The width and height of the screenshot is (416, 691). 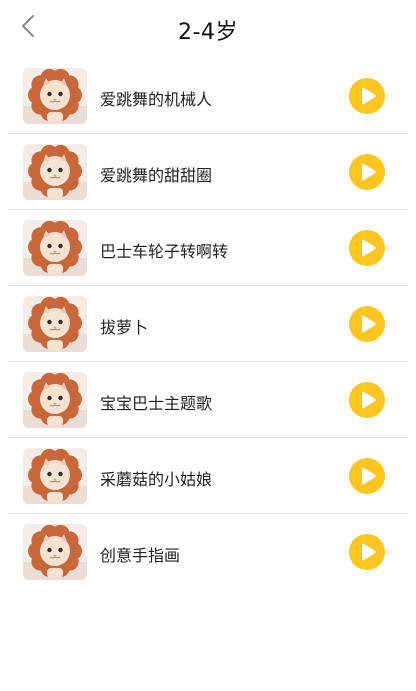 I want to click on song-row: 爱跳舞的机械人, so click(x=208, y=96).